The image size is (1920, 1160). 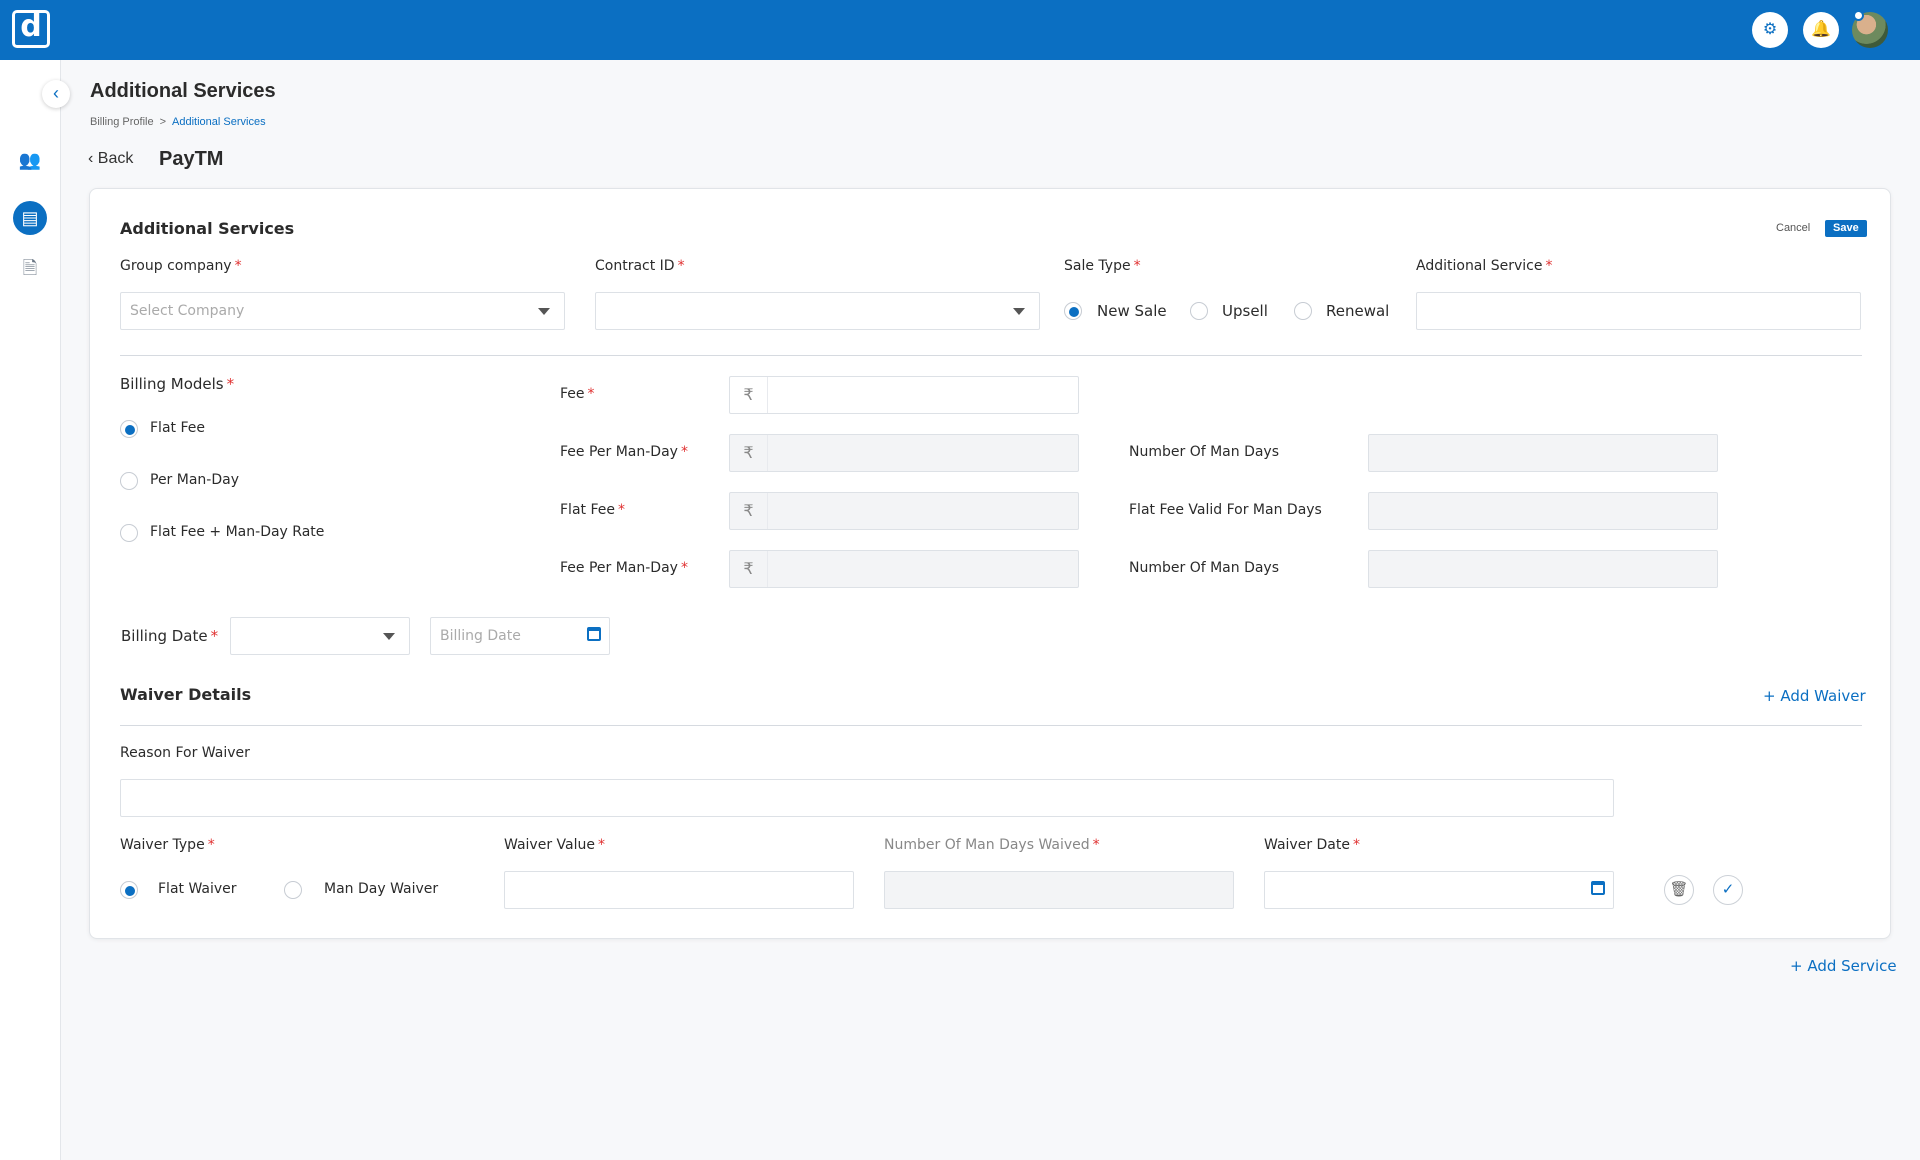 I want to click on additional-service-label: Additional Service *, so click(x=1484, y=266).